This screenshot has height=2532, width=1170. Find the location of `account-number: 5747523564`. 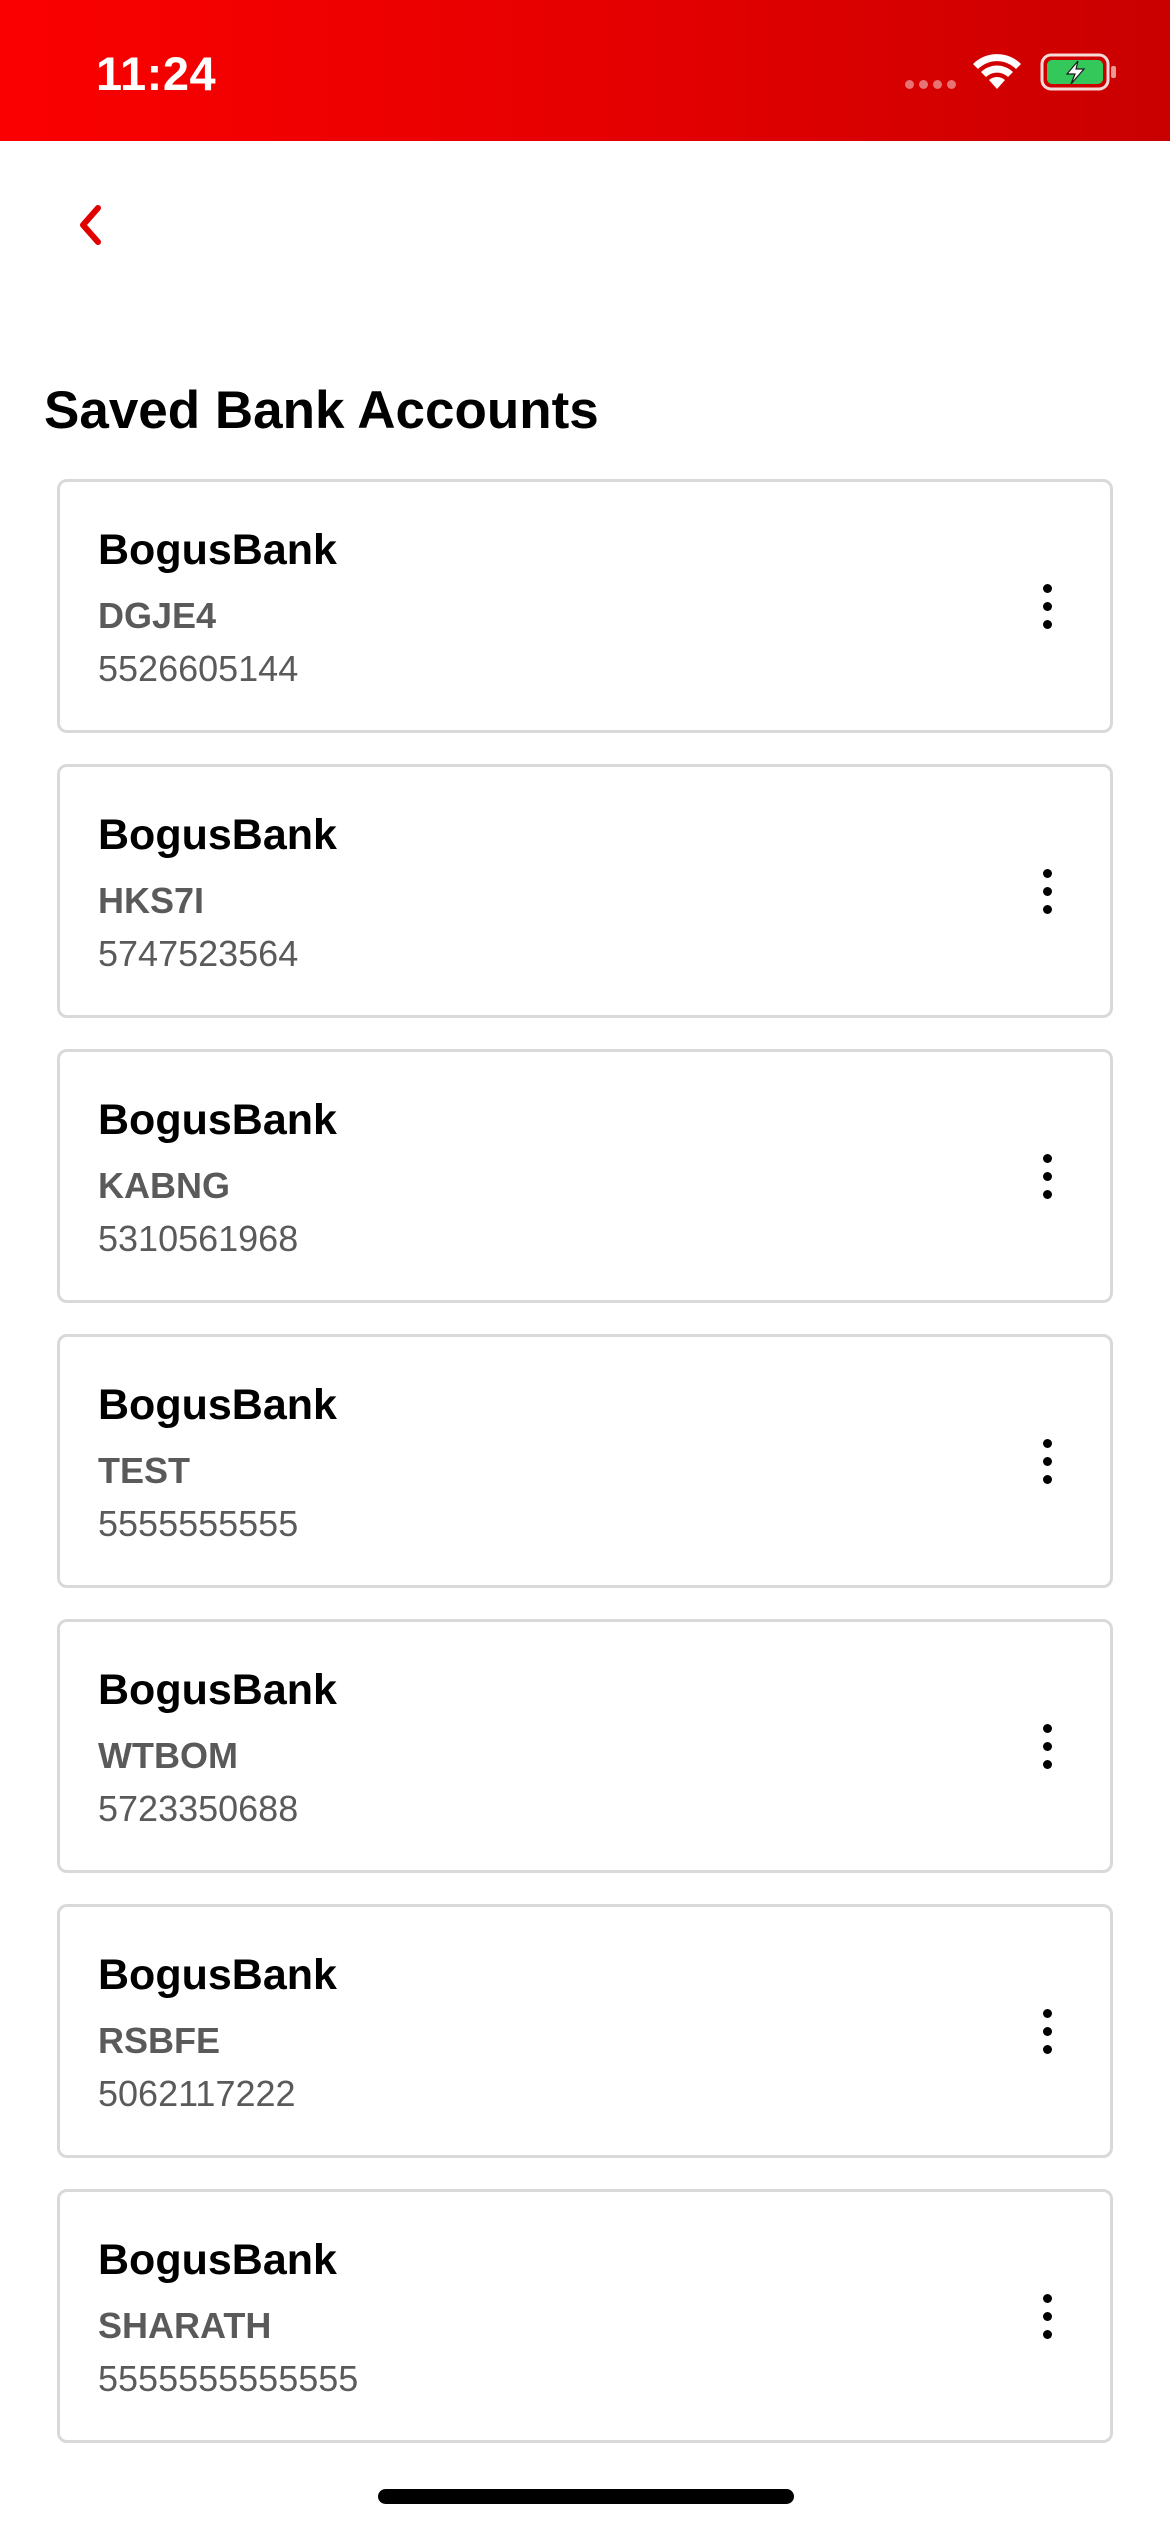

account-number: 5747523564 is located at coordinates (198, 953).